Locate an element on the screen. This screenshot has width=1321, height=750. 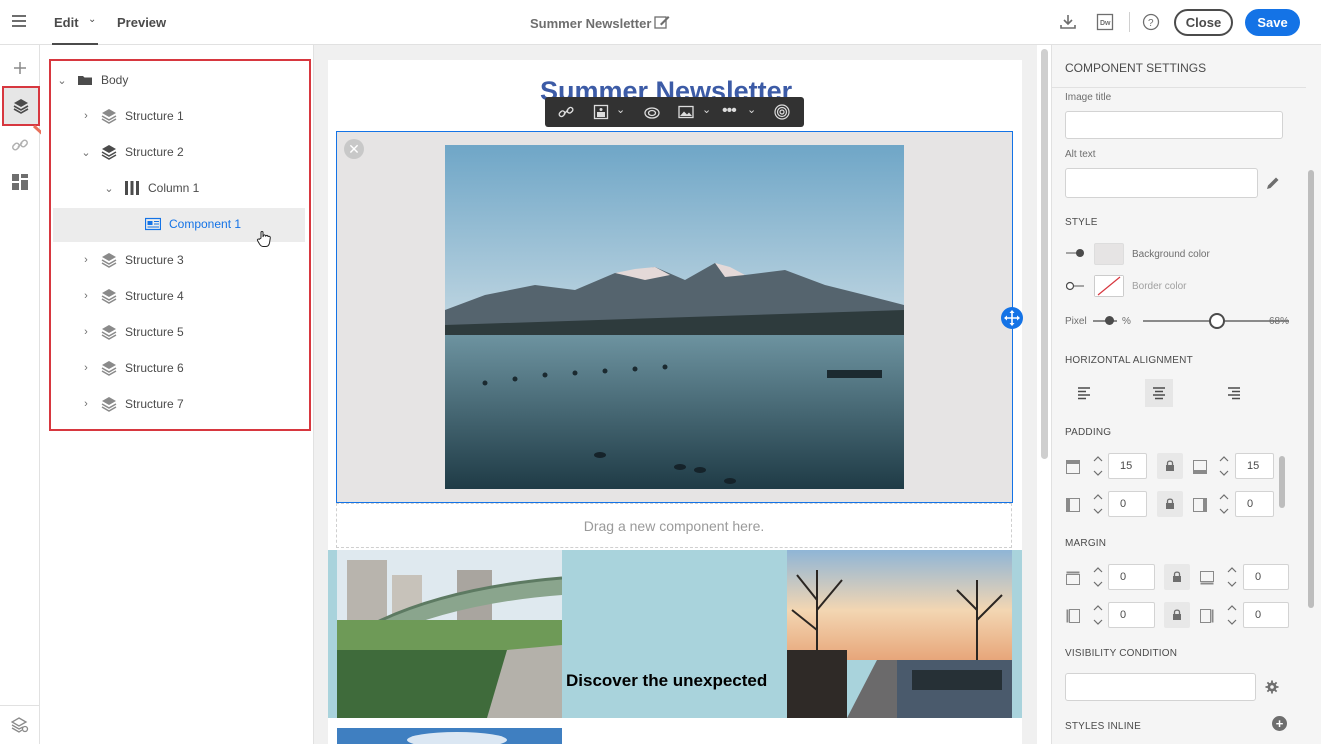
dreamweaver-icon: Dw is located at coordinates (1105, 22).